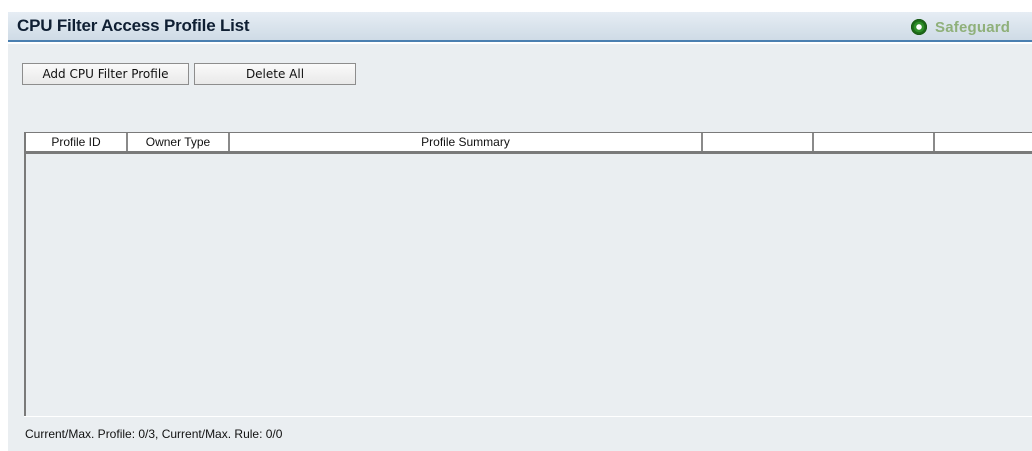  I want to click on column-header-profile-id: Profile ID, so click(77, 142).